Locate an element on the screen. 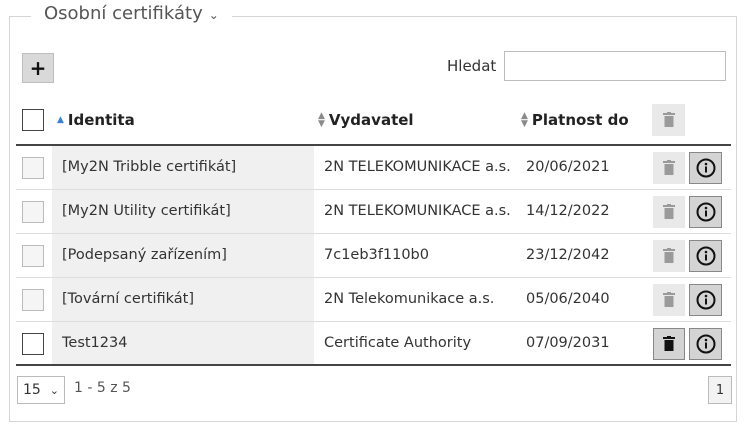  add-certificate-button: + is located at coordinates (38, 68).